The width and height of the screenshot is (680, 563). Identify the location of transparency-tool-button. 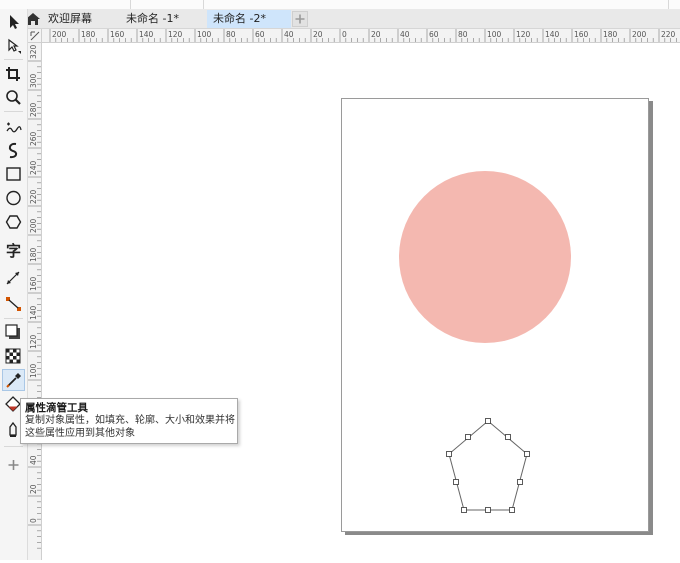
(13, 356).